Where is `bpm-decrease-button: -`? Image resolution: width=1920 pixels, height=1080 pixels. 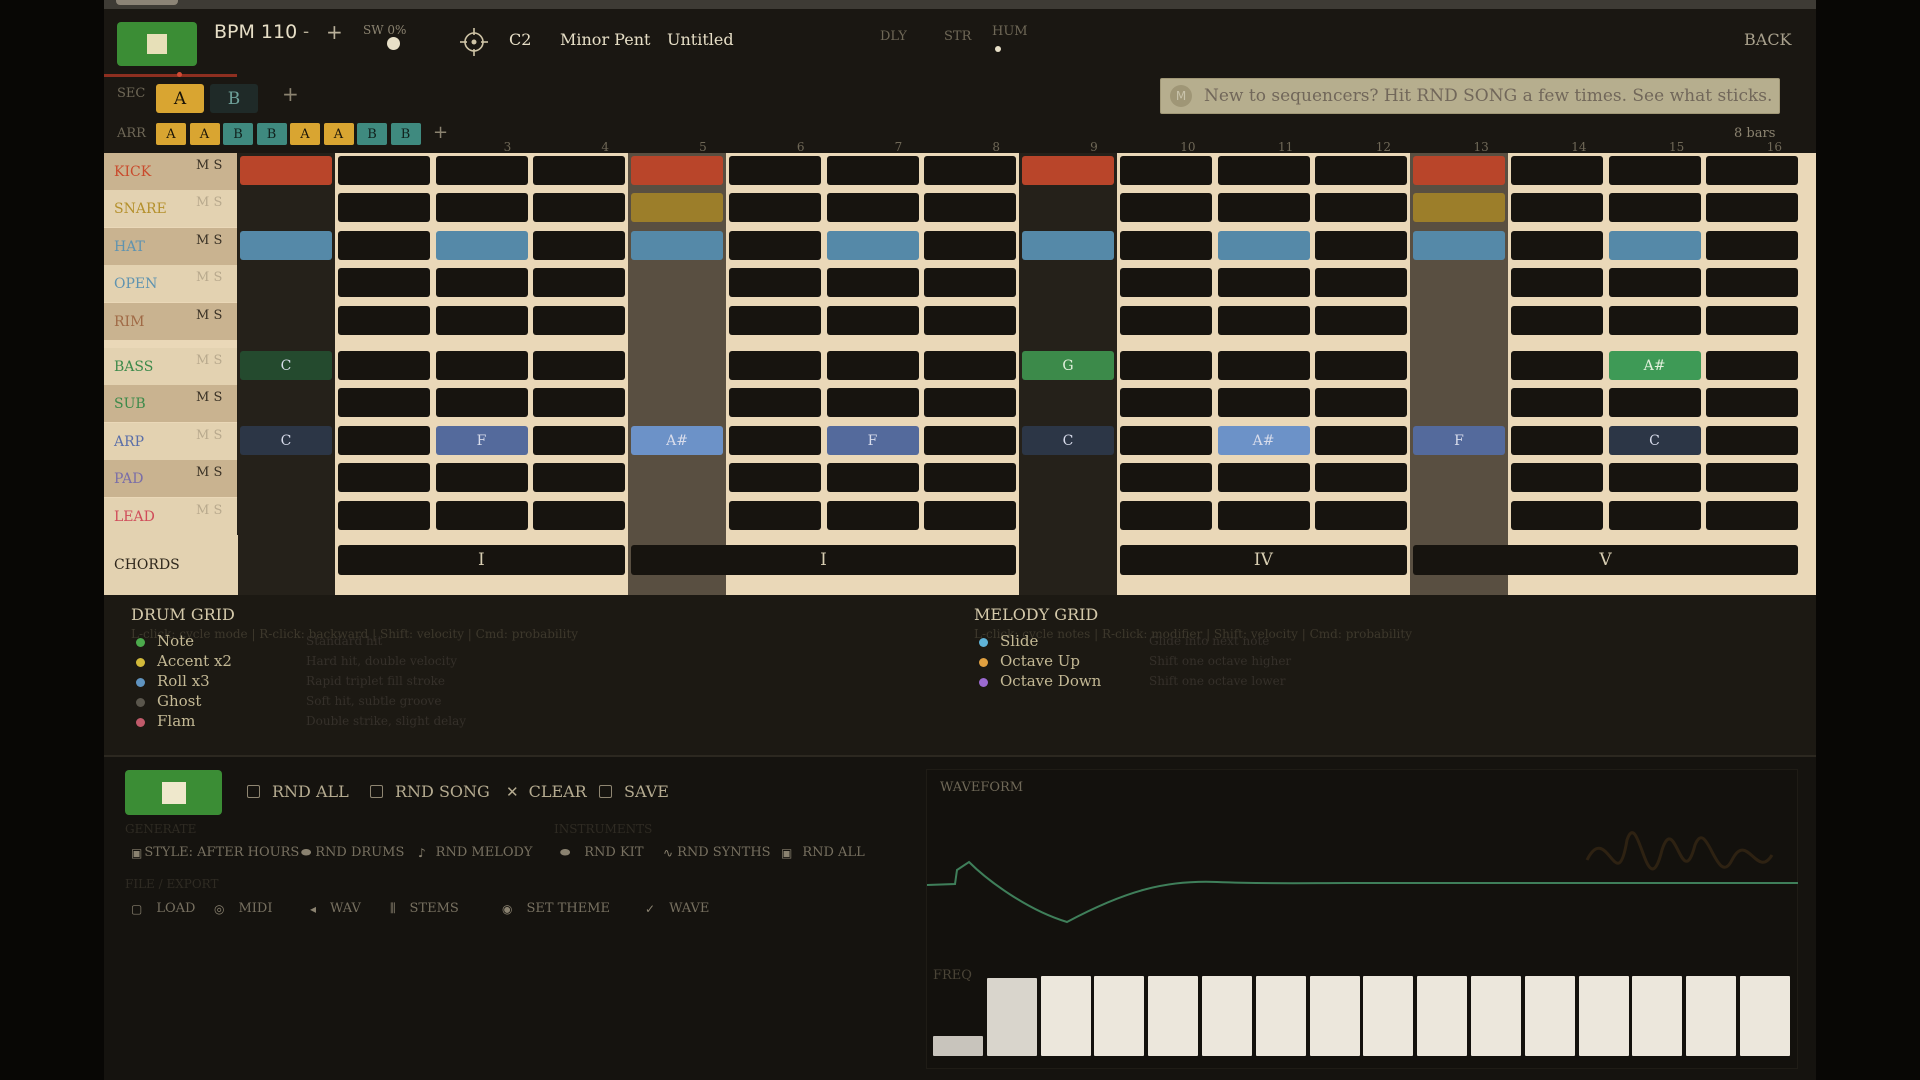 bpm-decrease-button: - is located at coordinates (306, 32).